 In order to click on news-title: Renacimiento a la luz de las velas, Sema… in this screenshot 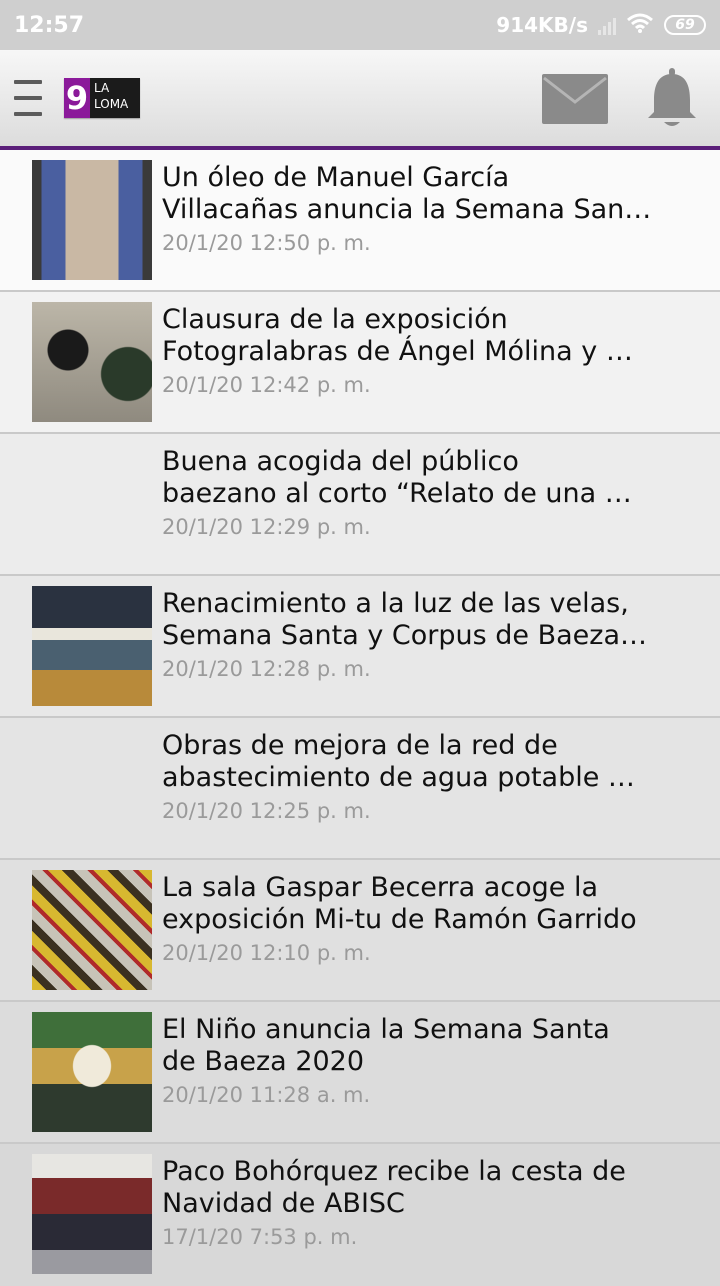, I will do `click(405, 619)`.